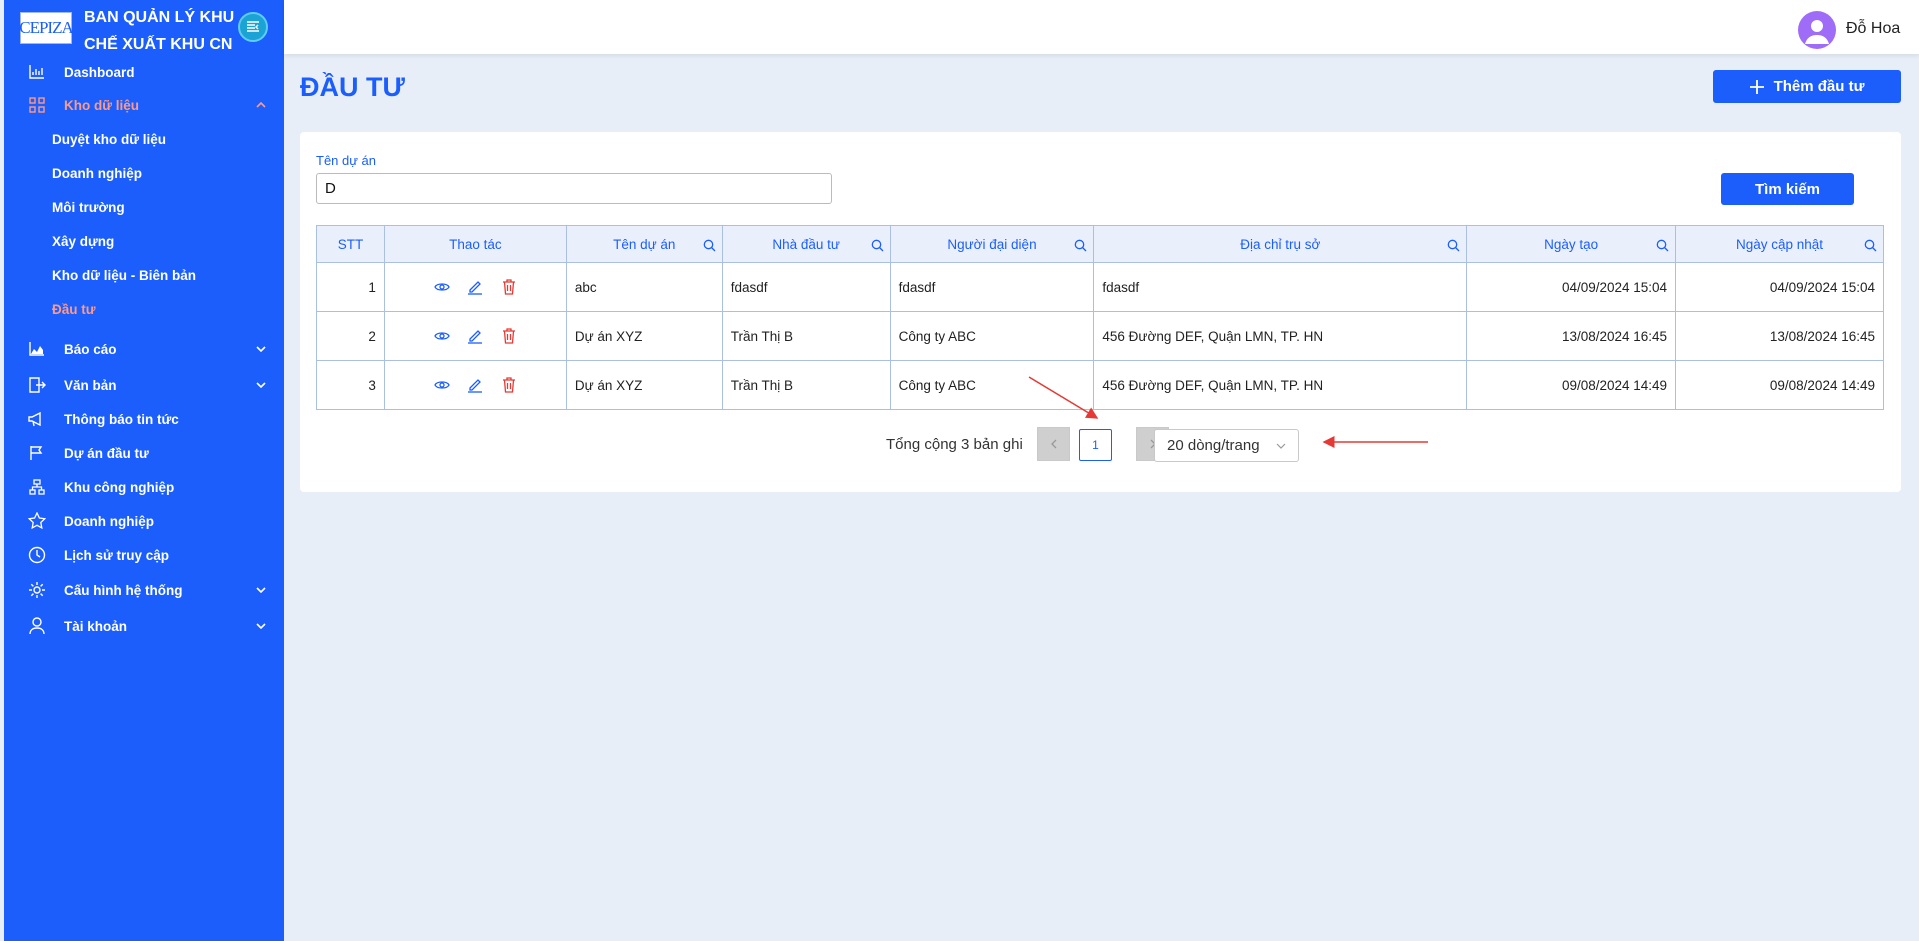 This screenshot has width=1919, height=941. What do you see at coordinates (1819, 86) in the screenshot?
I see `add-button-label: Thêm đầu tư` at bounding box center [1819, 86].